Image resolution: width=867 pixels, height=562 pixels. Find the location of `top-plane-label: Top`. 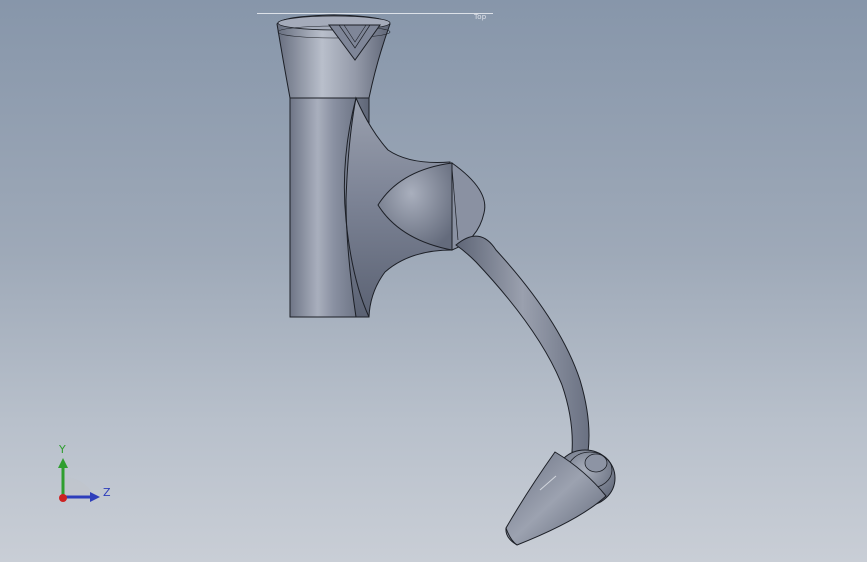

top-plane-label: Top is located at coordinates (480, 17).